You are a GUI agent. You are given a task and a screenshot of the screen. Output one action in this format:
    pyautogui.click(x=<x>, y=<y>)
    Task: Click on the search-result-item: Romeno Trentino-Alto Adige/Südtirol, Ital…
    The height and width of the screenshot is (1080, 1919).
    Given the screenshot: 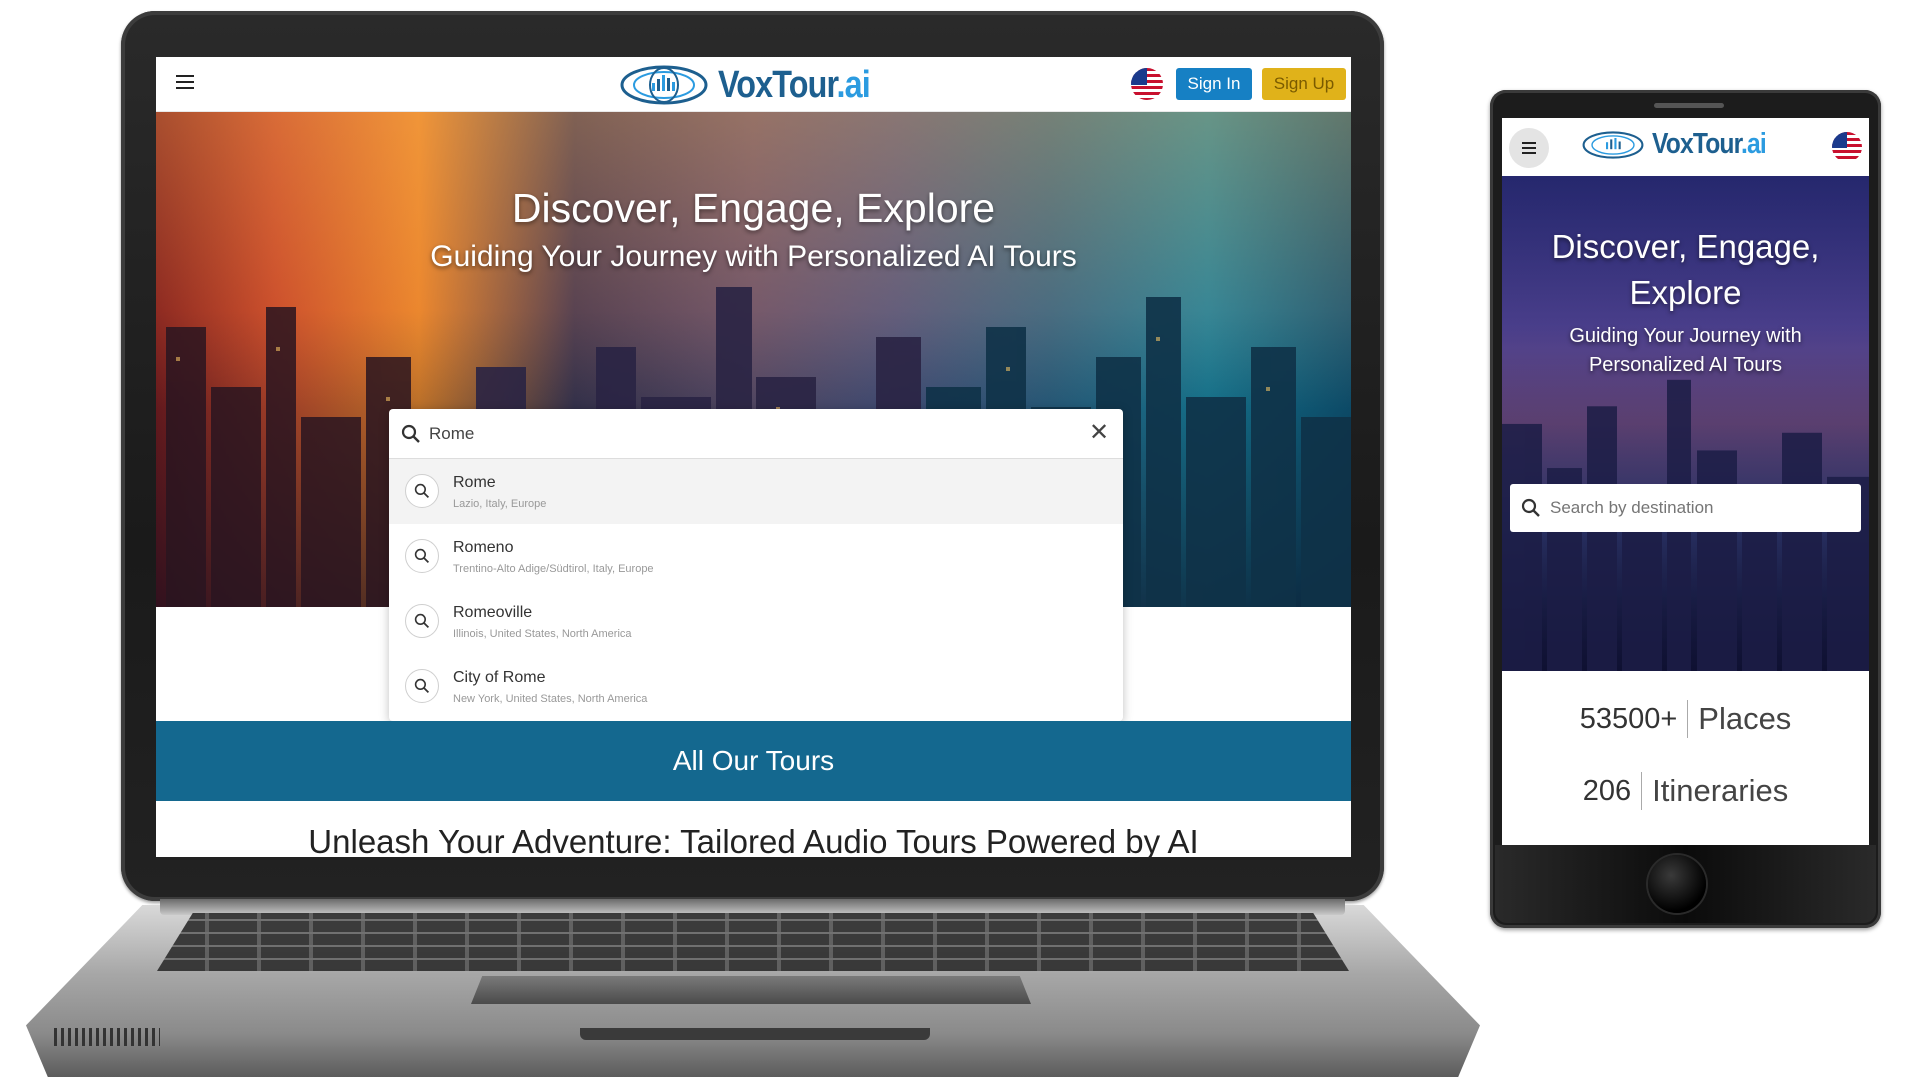 What is the action you would take?
    pyautogui.click(x=756, y=556)
    